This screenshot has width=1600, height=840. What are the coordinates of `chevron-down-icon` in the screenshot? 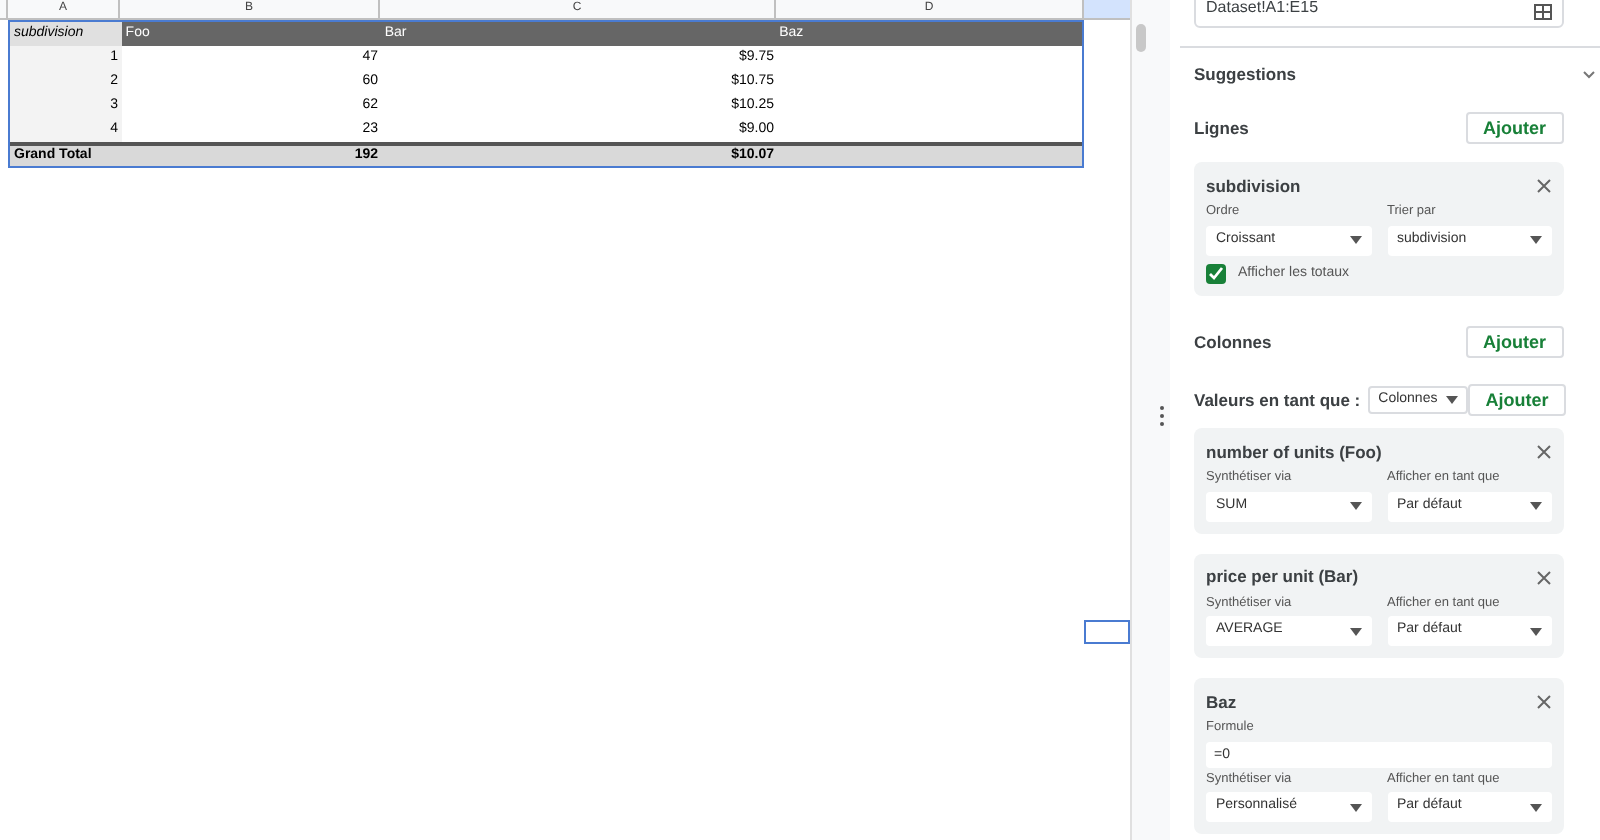 It's located at (1589, 74).